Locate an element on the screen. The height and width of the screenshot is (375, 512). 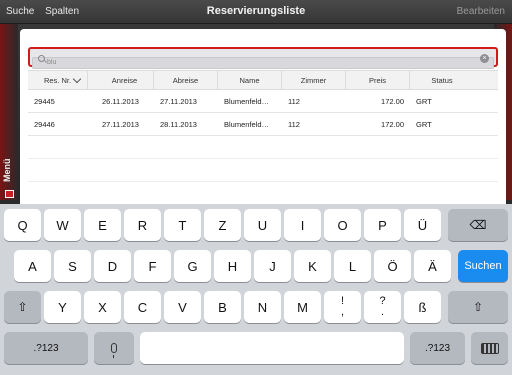
numbers-key-right: .?123 is located at coordinates (437, 348).